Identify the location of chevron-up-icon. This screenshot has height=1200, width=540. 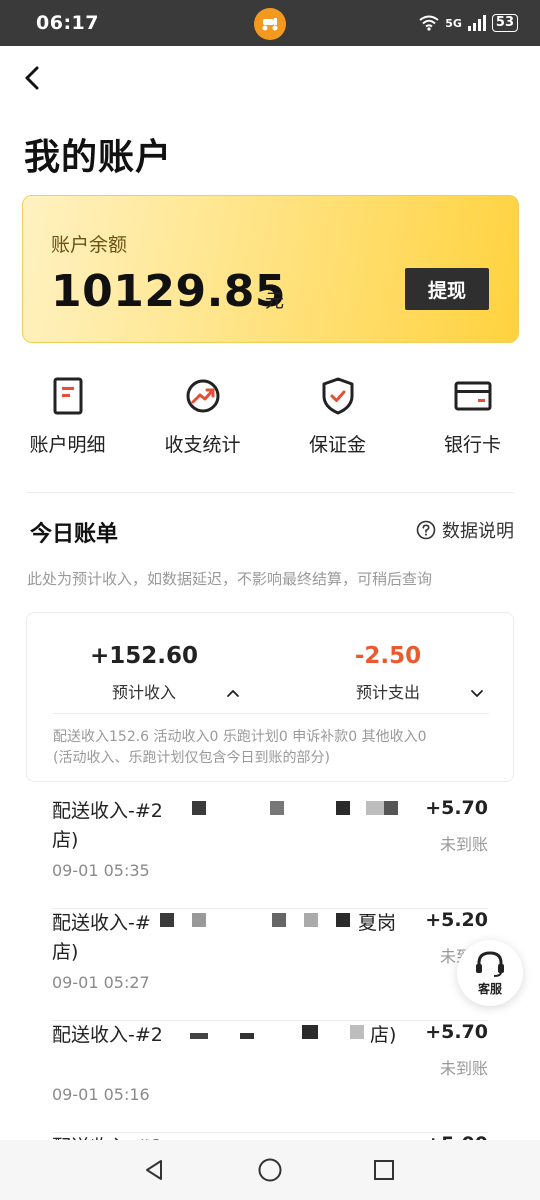
(233, 693).